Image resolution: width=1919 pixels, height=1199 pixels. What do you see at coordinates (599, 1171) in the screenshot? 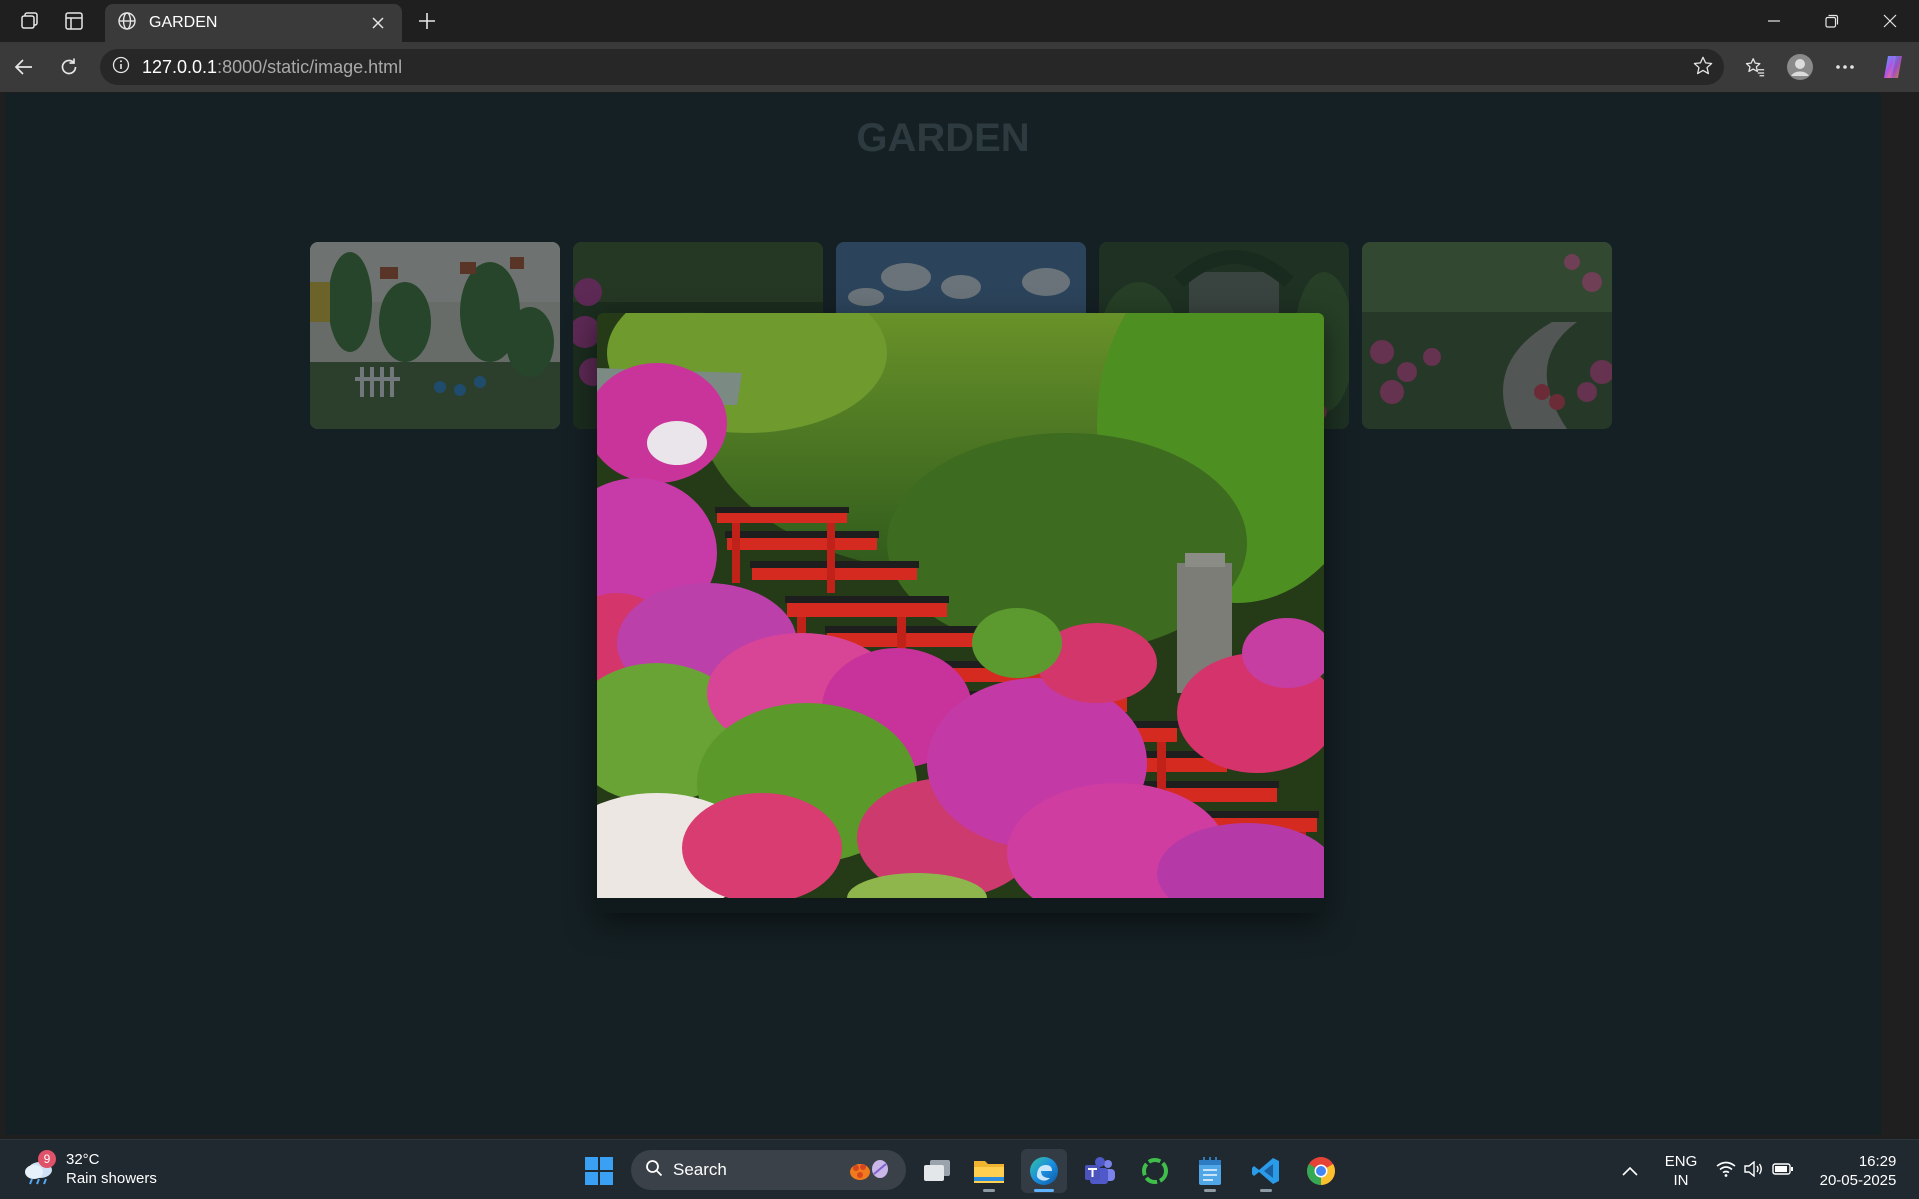
I see `start-button` at bounding box center [599, 1171].